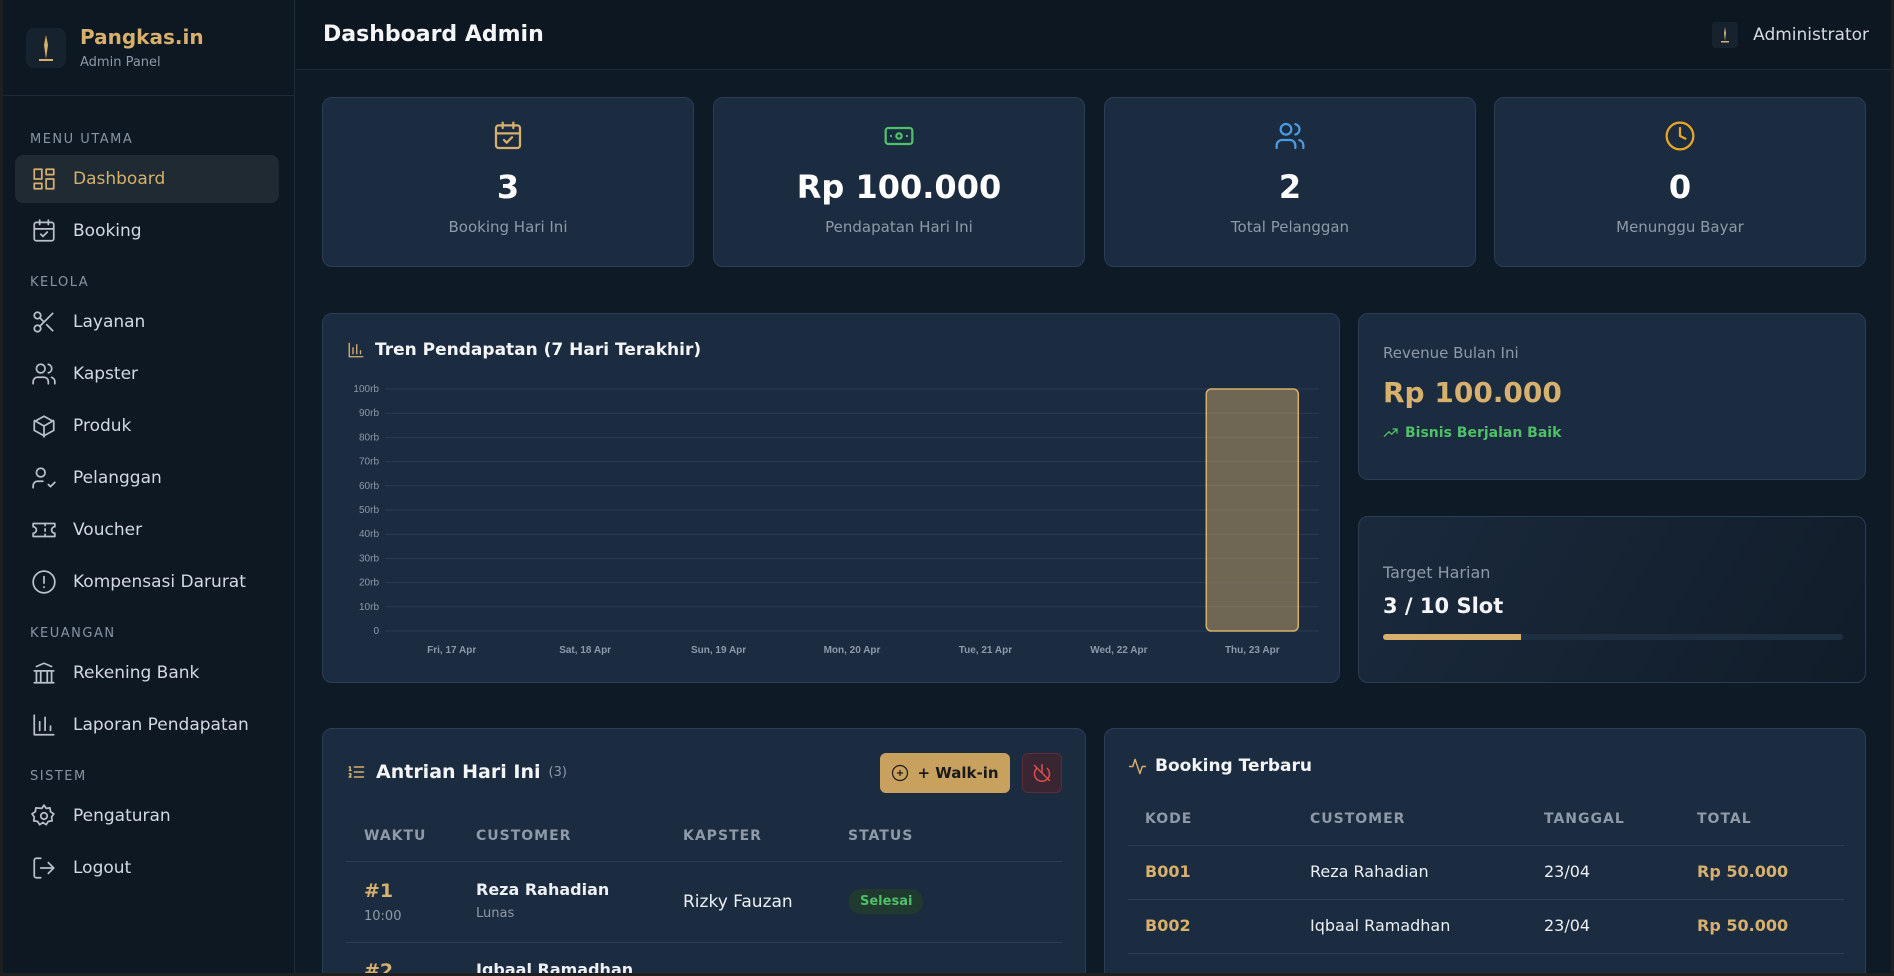 The height and width of the screenshot is (976, 1894). I want to click on avatar, so click(1725, 34).